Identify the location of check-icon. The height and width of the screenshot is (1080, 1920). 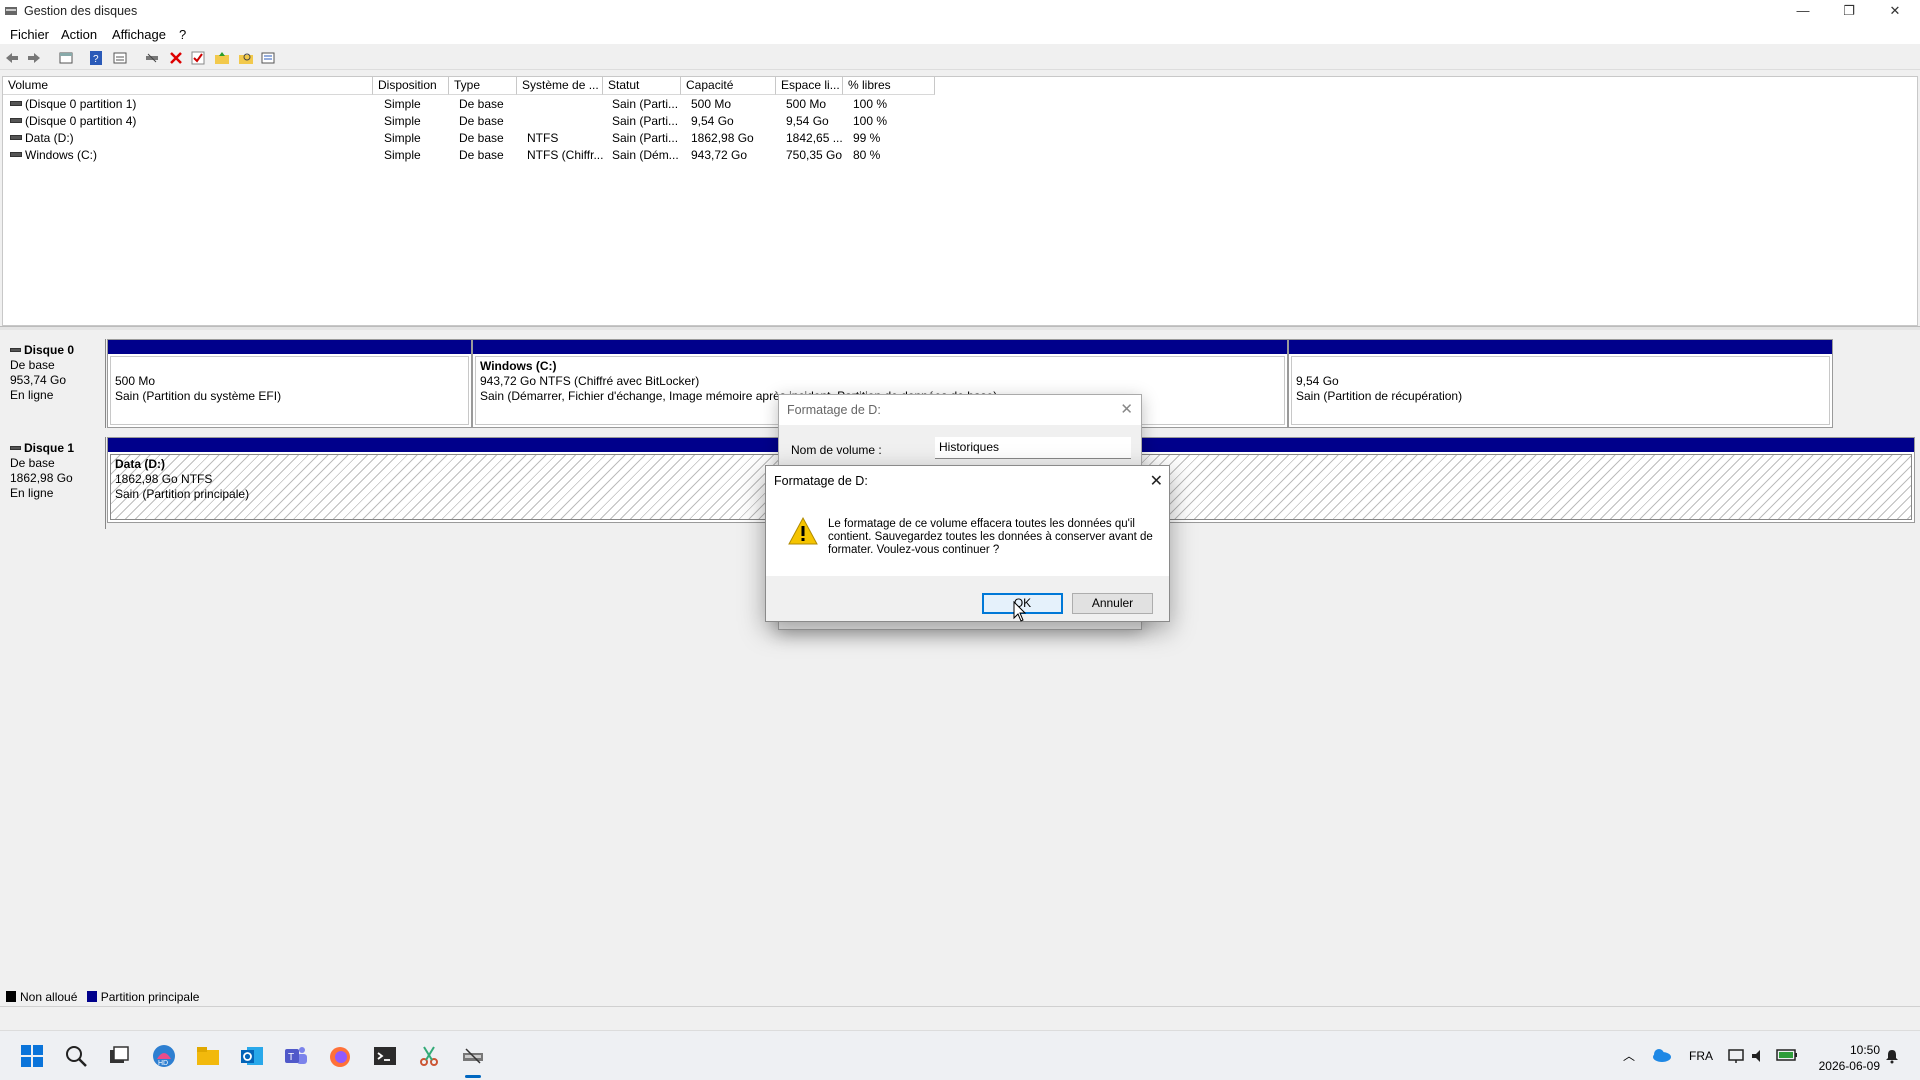
(198, 58).